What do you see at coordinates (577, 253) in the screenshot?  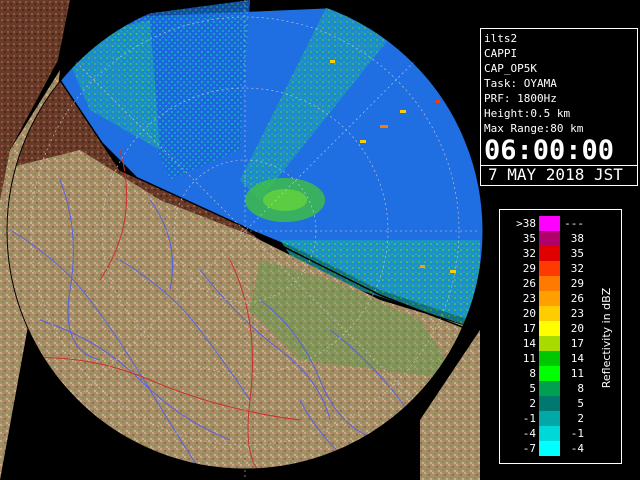 I see `legend-upper-bound: 35` at bounding box center [577, 253].